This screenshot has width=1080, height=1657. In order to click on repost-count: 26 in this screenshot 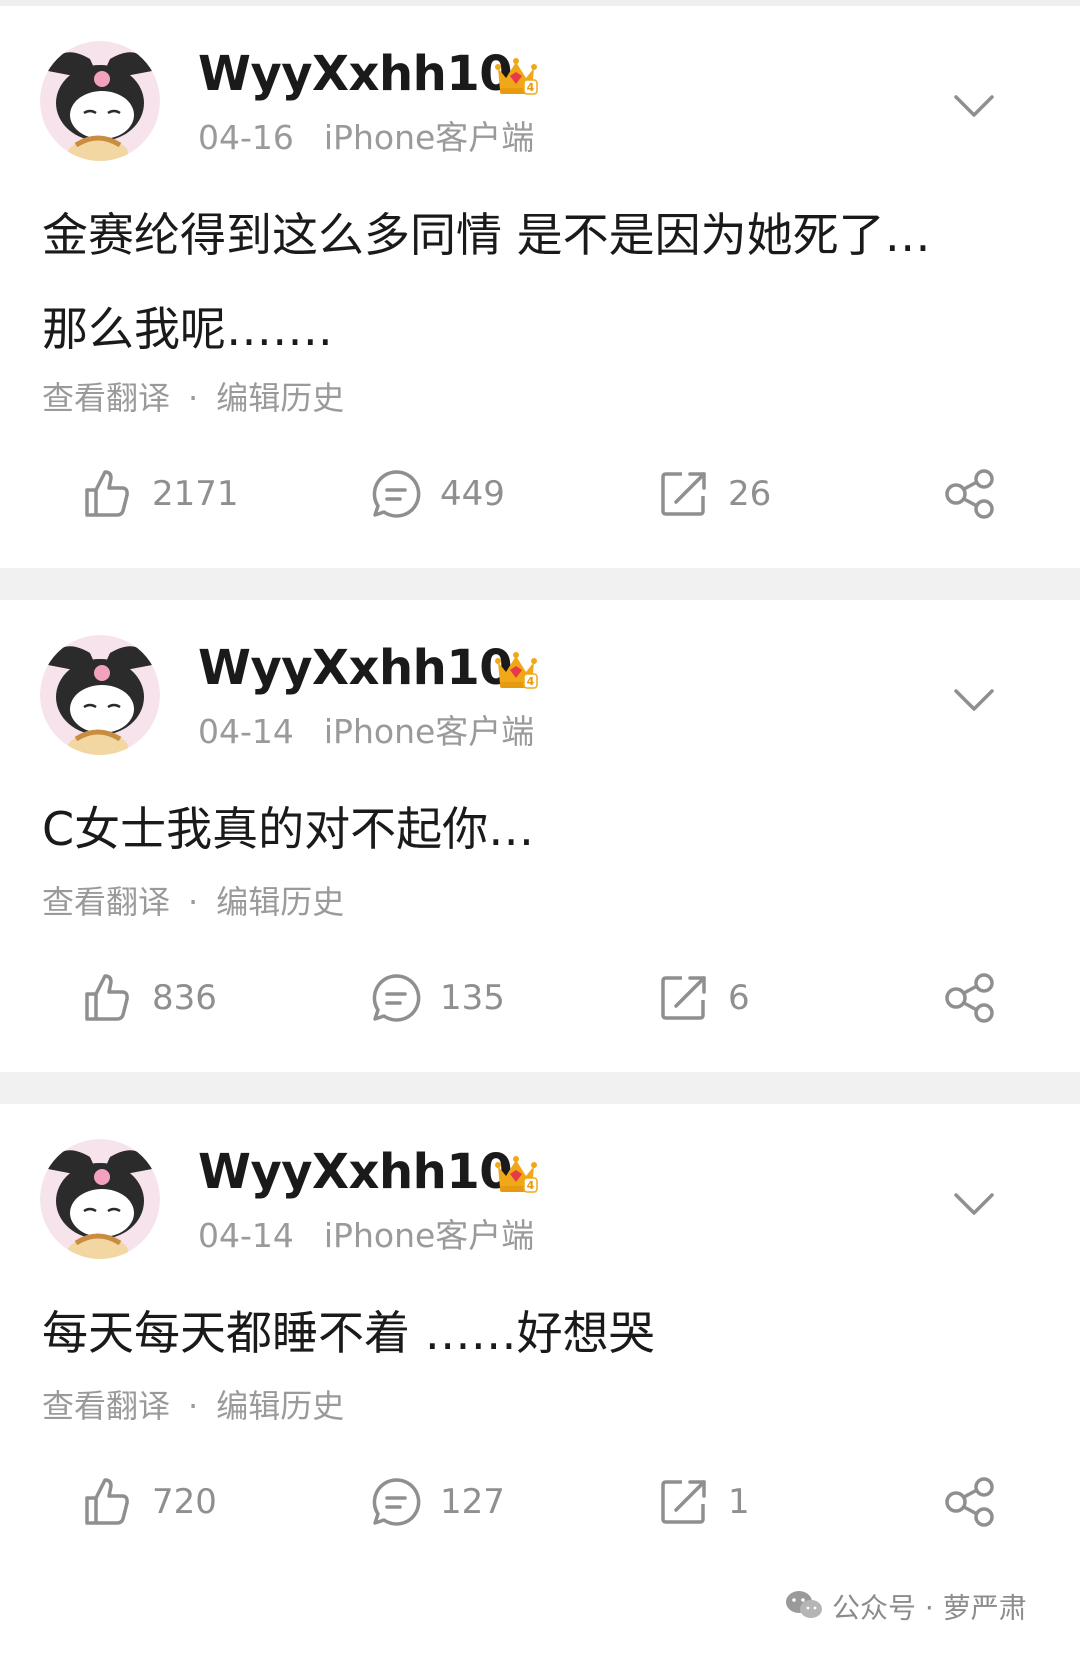, I will do `click(750, 494)`.